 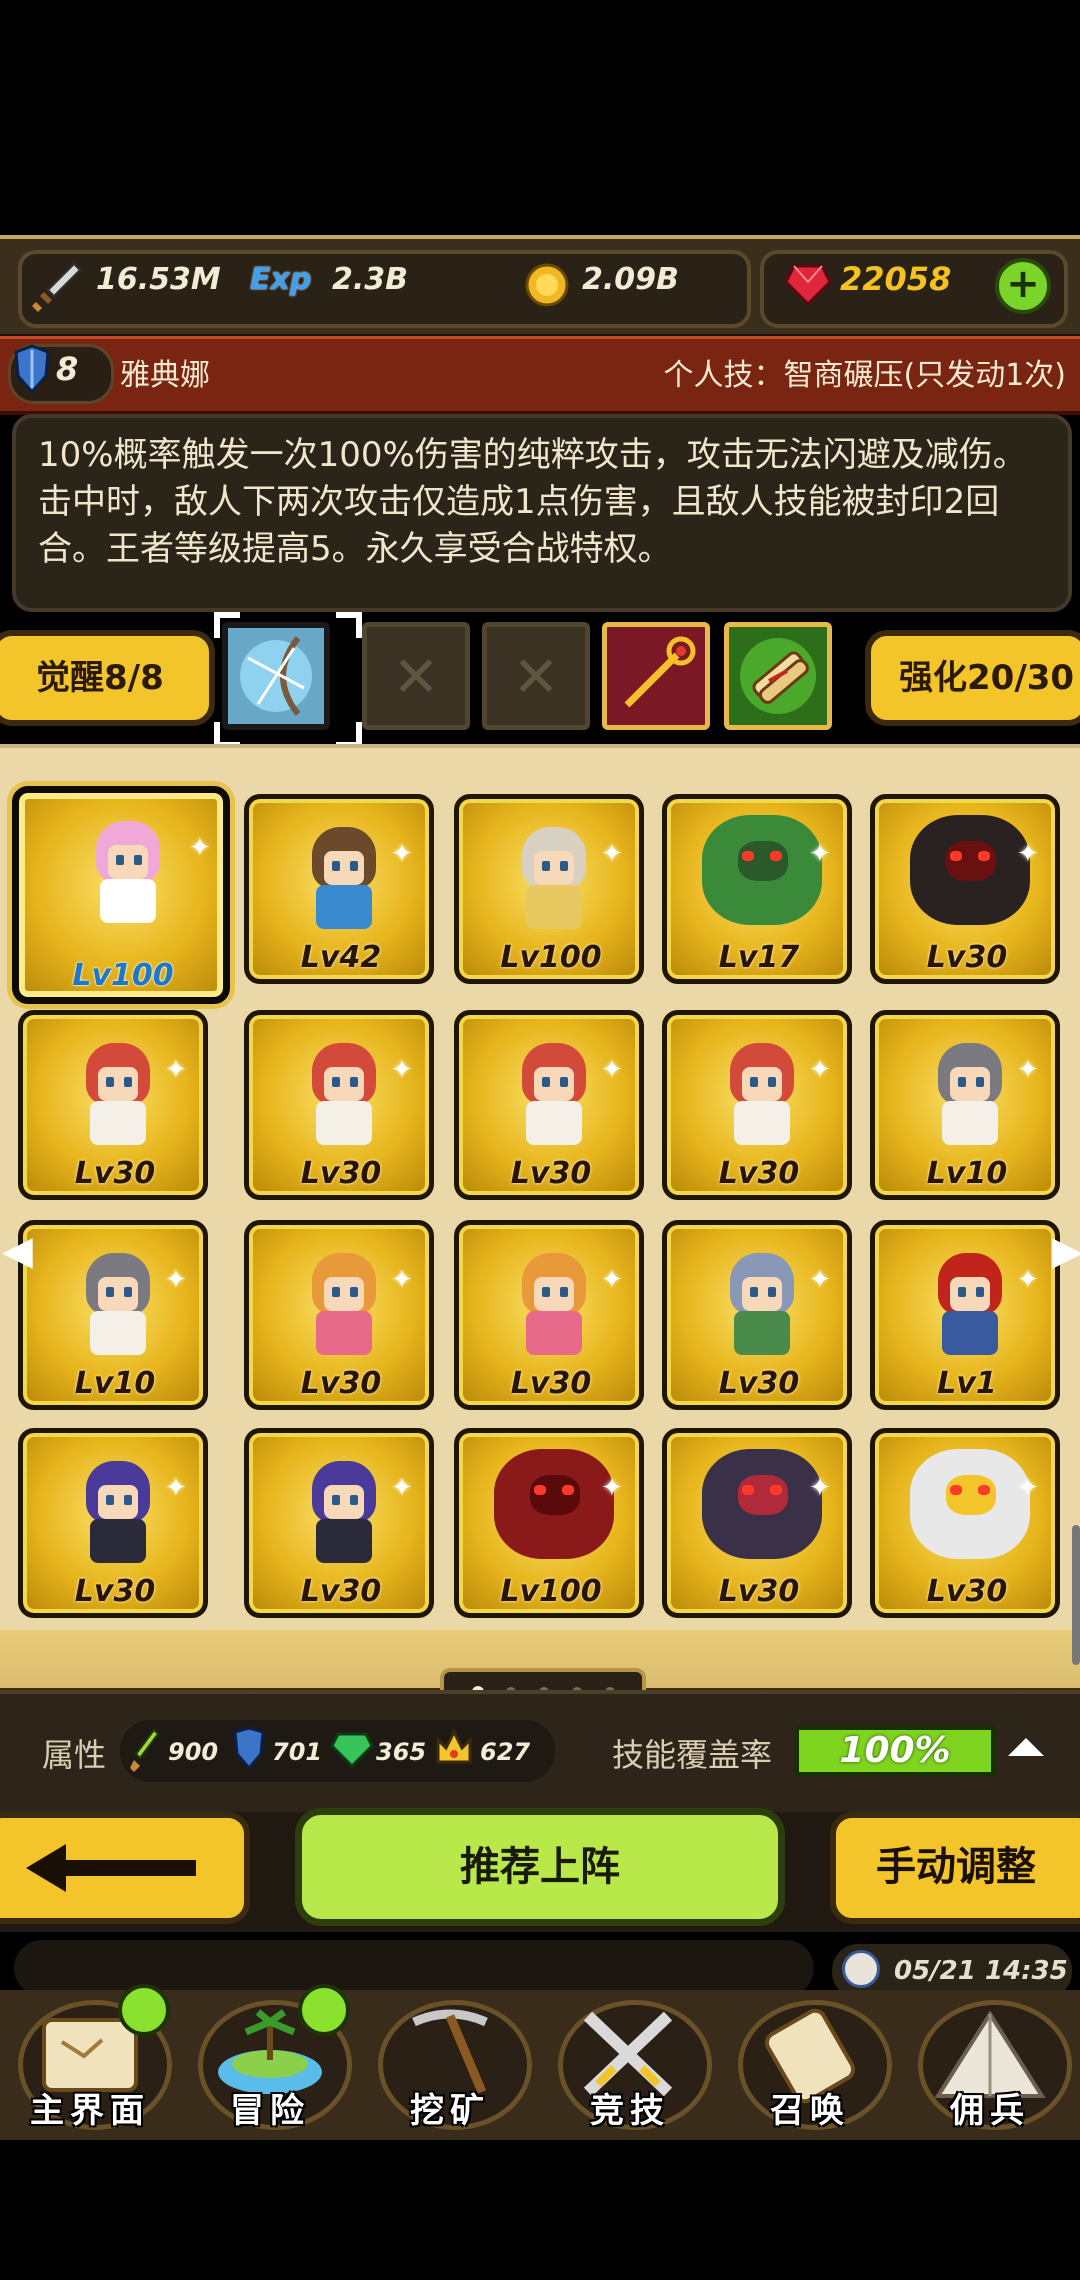 I want to click on gold-coin-icon, so click(x=547, y=287).